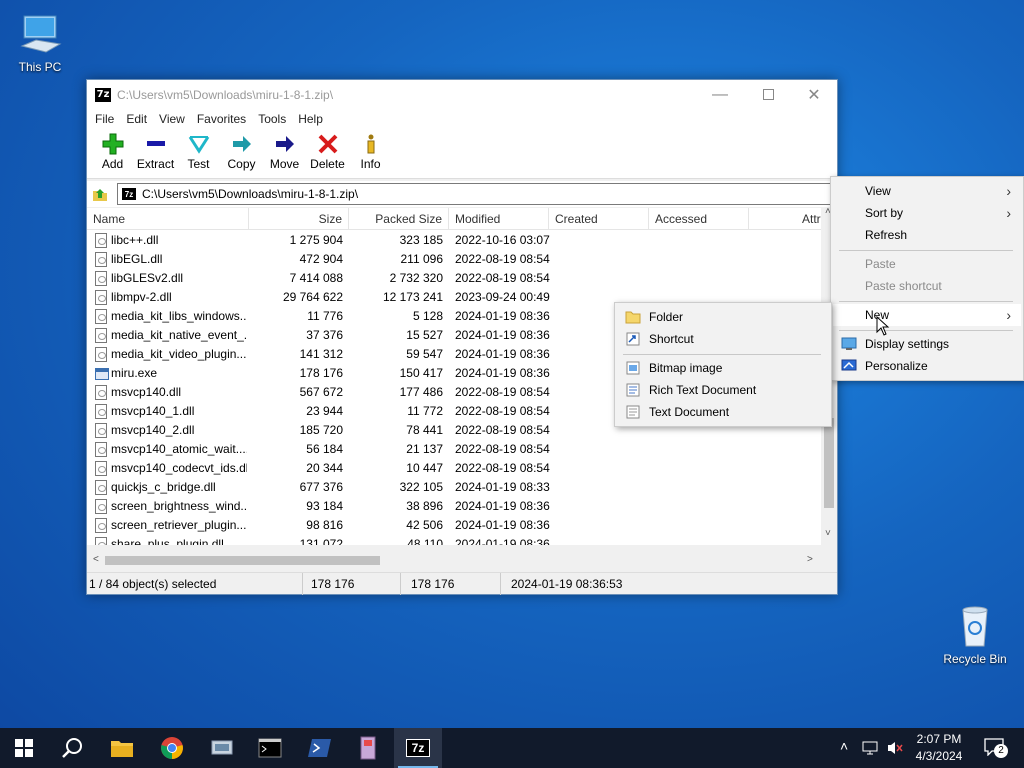 Image resolution: width=1024 pixels, height=768 pixels. I want to click on start-button, so click(24, 748).